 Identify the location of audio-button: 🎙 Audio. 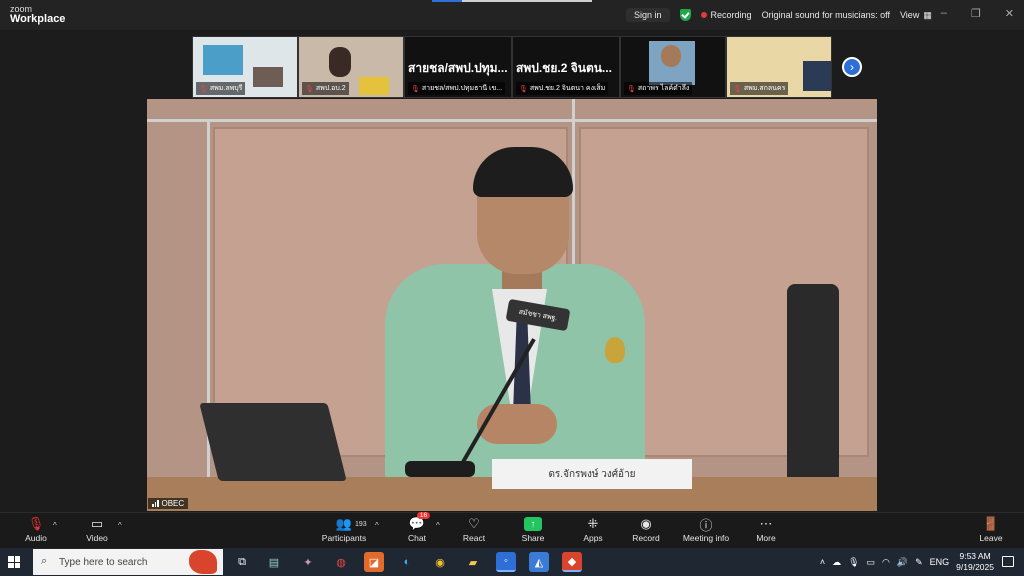
(36, 529).